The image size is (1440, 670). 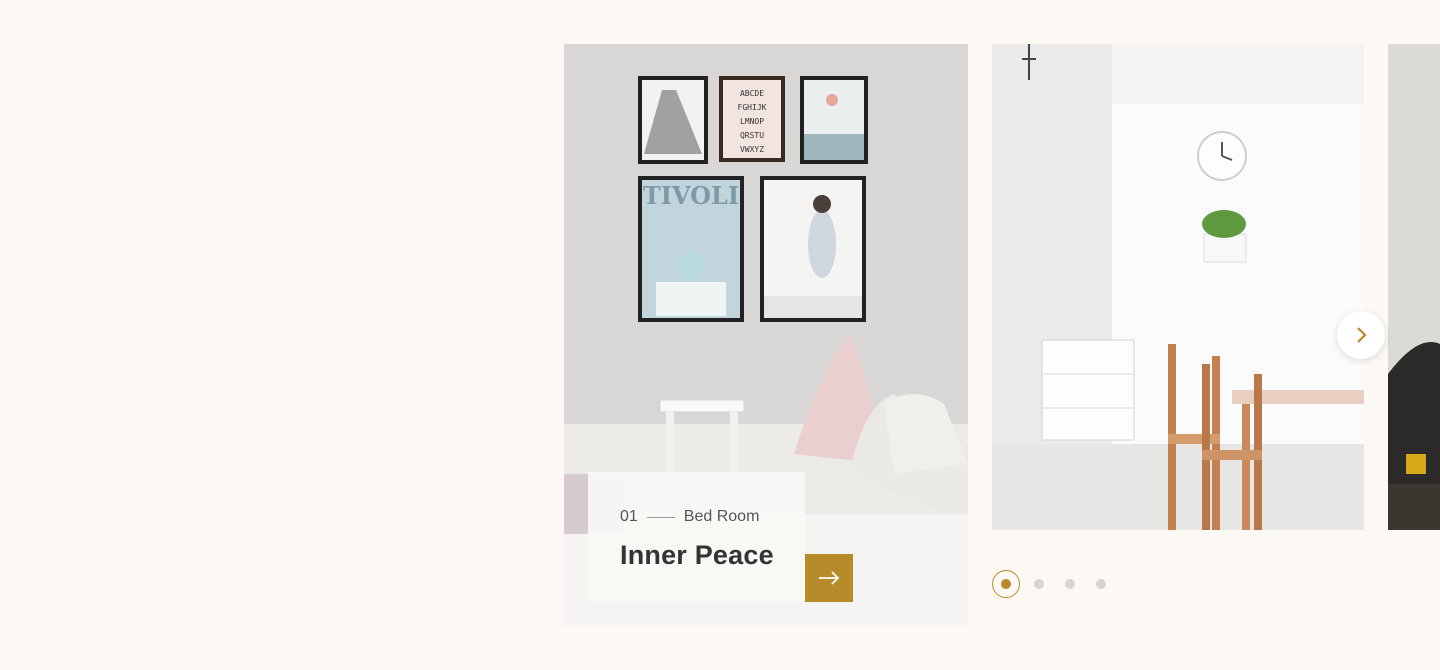 I want to click on chevron-right-icon, so click(x=1362, y=335).